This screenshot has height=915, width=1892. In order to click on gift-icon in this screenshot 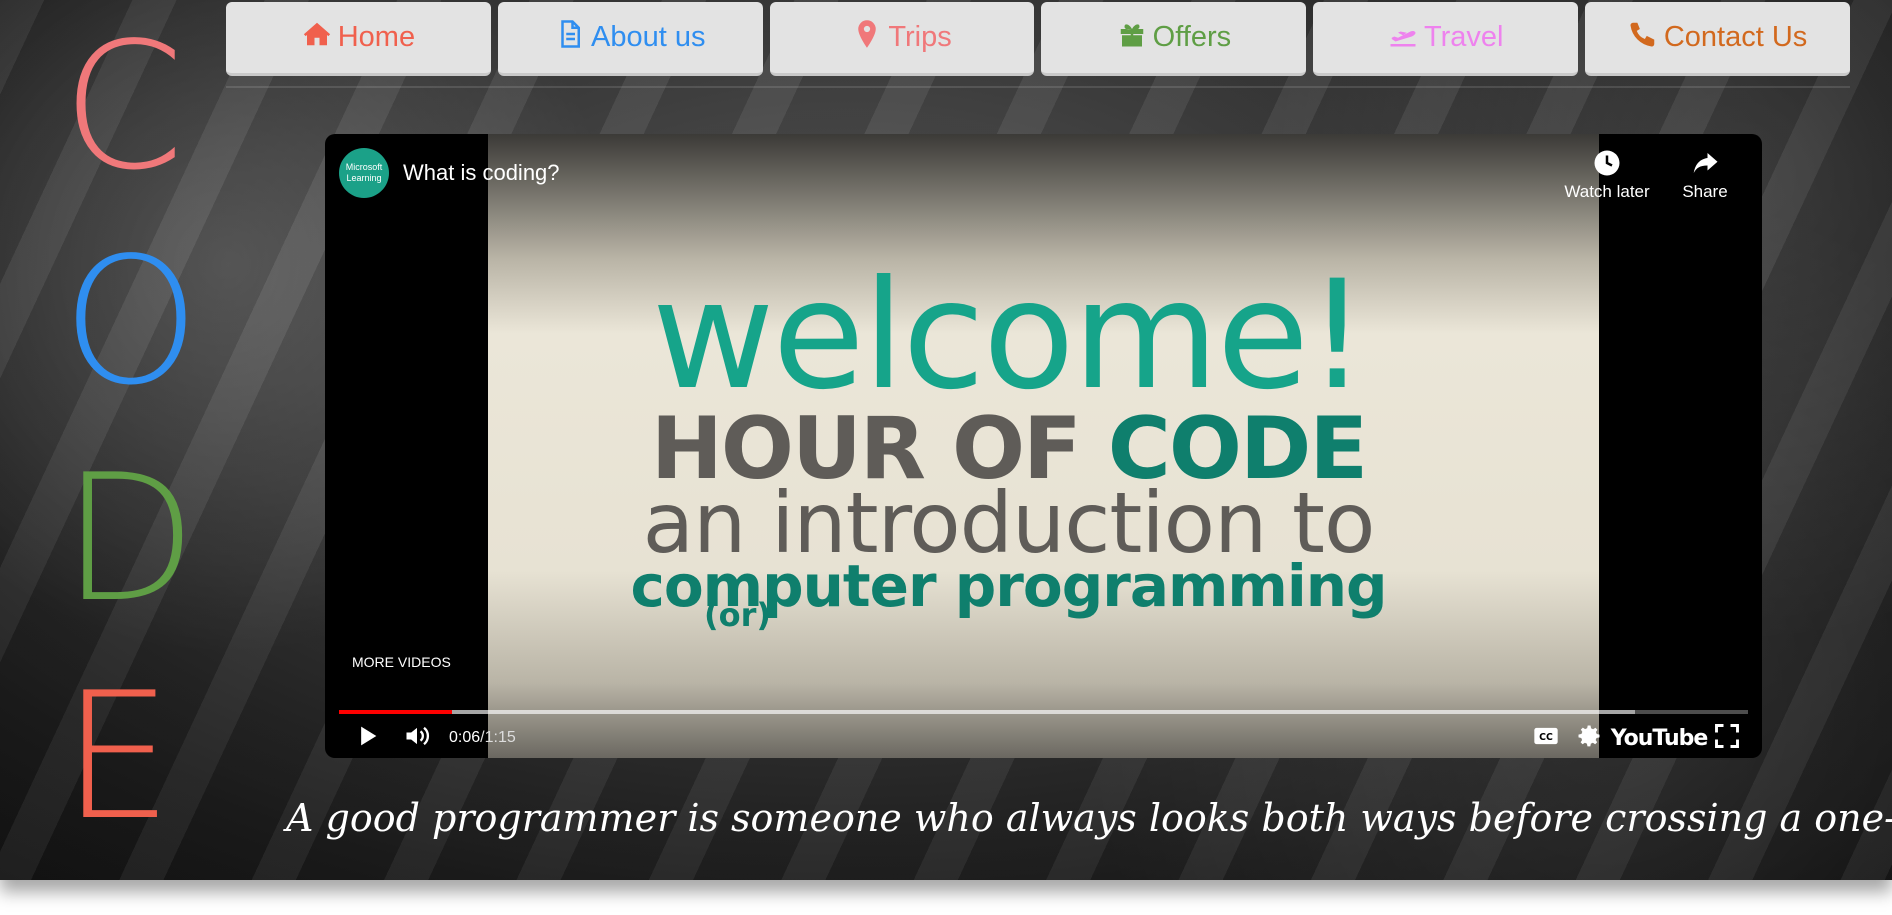, I will do `click(1132, 38)`.